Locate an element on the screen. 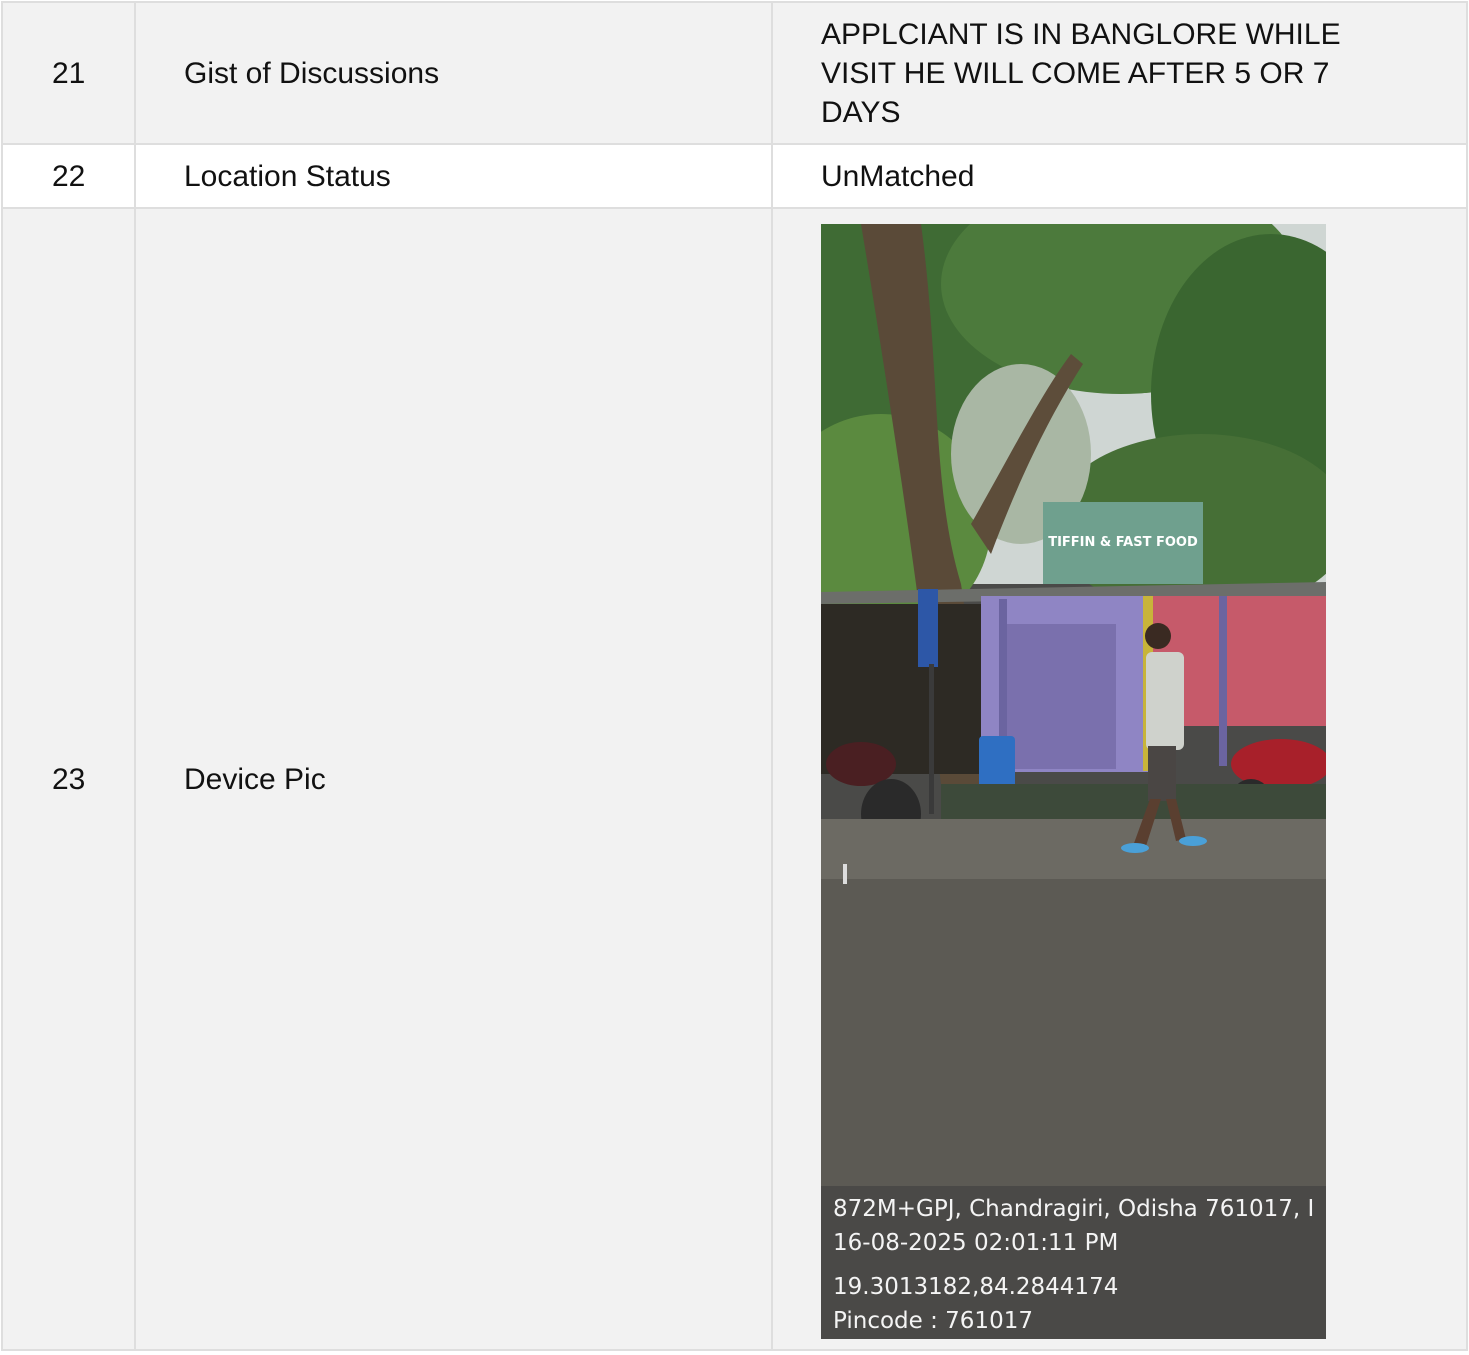  table-row: 22 Location Status UnMatched is located at coordinates (734, 176).